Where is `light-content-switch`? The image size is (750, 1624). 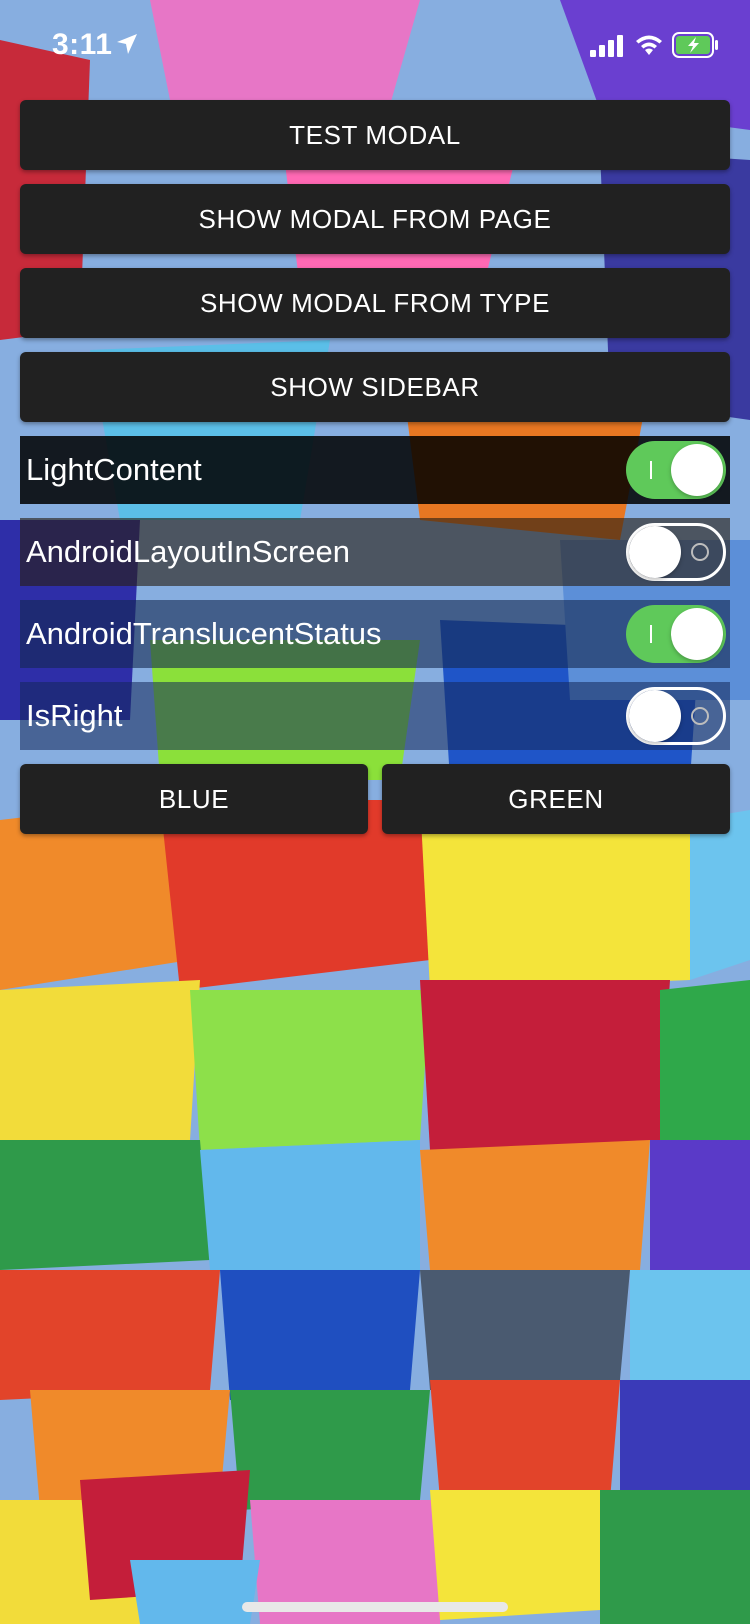 light-content-switch is located at coordinates (676, 470).